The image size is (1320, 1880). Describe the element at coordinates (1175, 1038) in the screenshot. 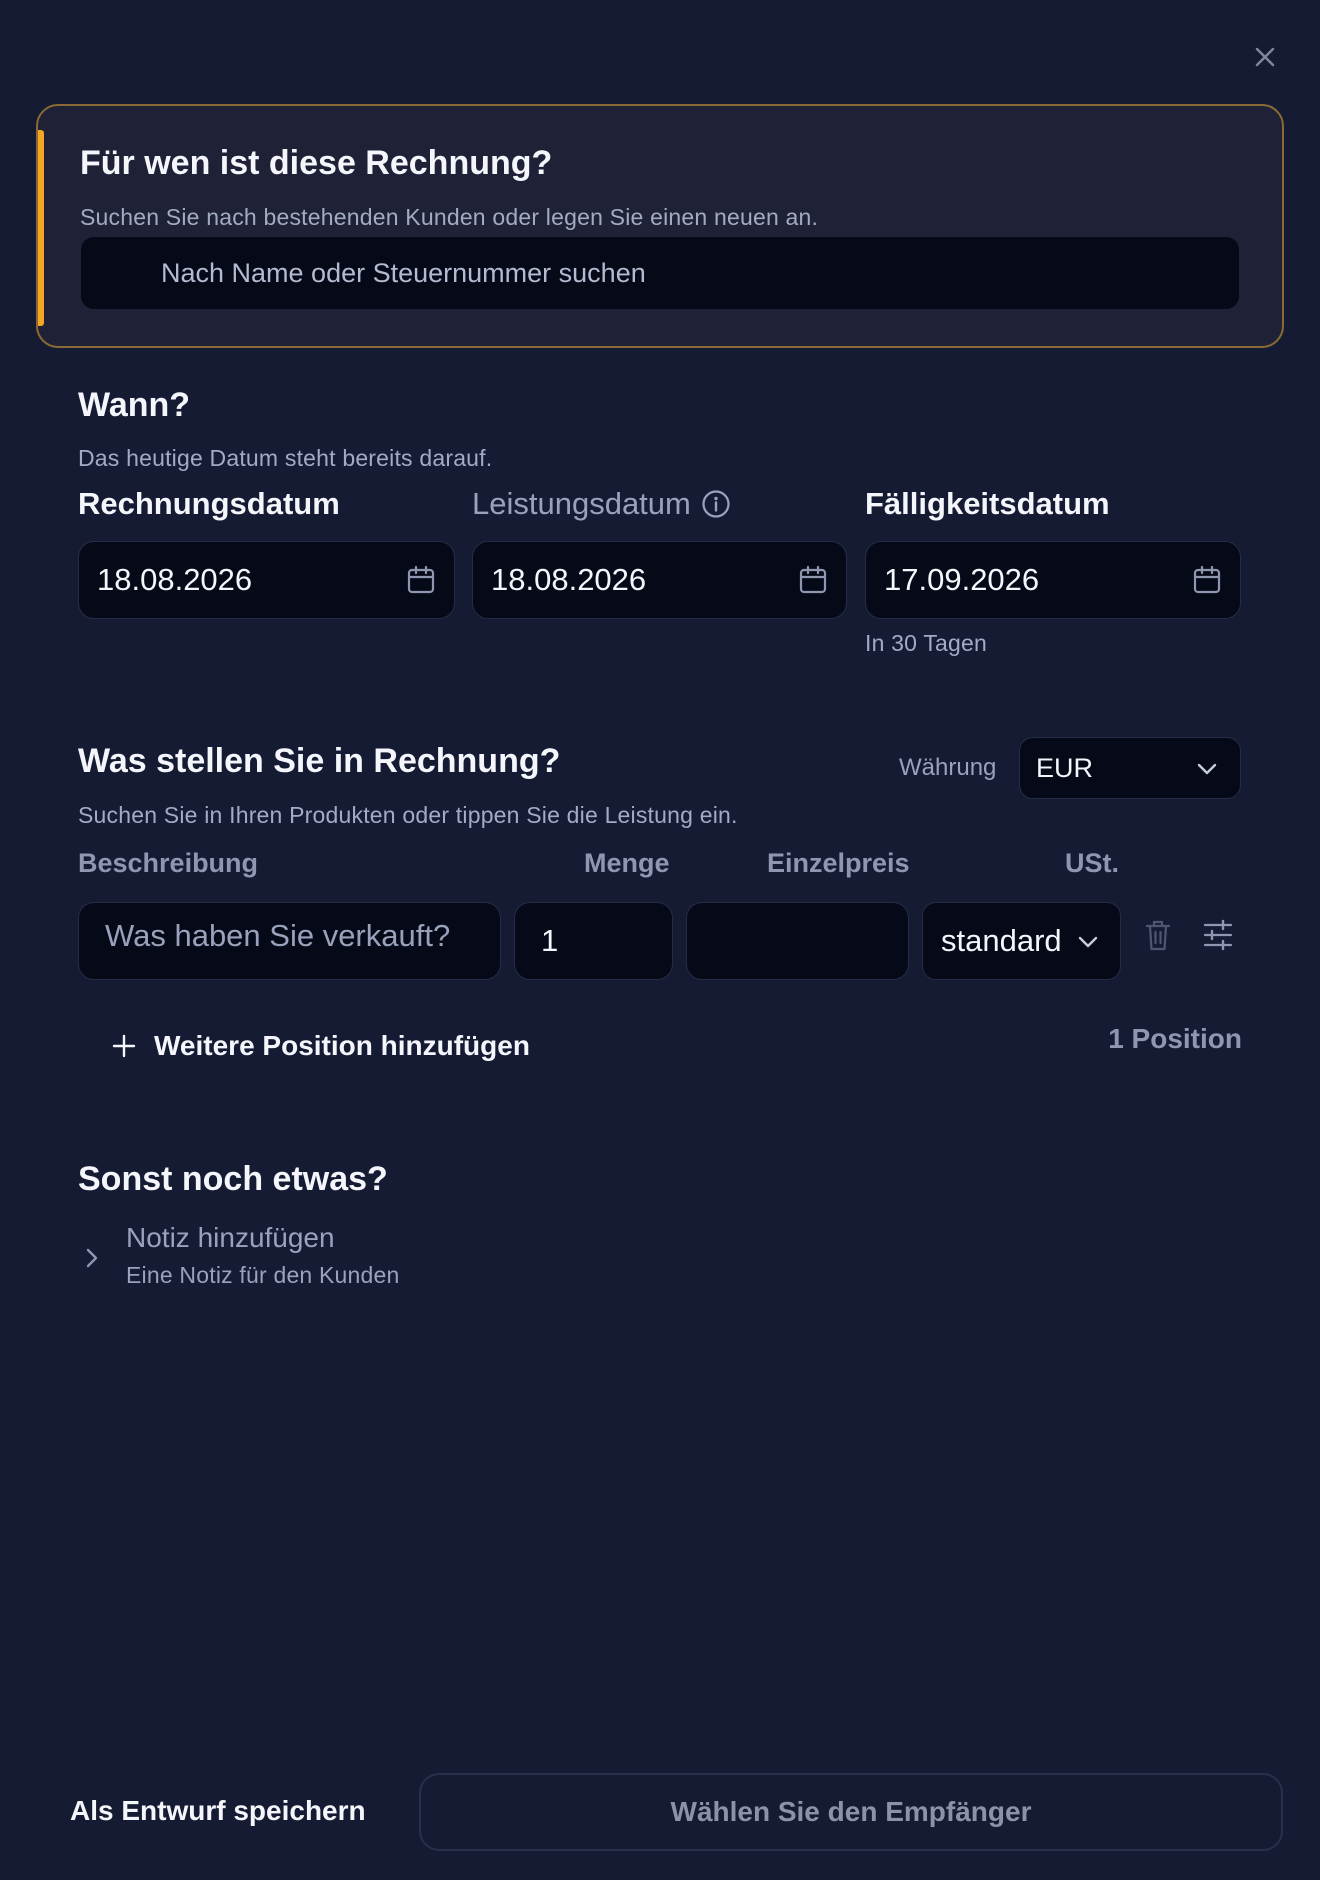

I see `item-count-label: 1 Position` at that location.